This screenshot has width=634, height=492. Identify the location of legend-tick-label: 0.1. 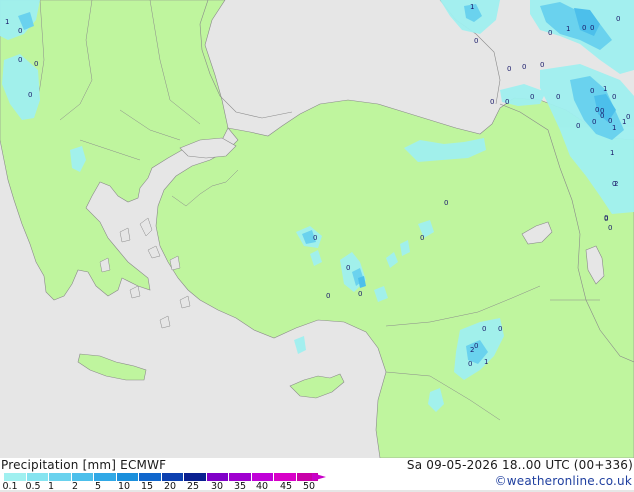
(10, 486).